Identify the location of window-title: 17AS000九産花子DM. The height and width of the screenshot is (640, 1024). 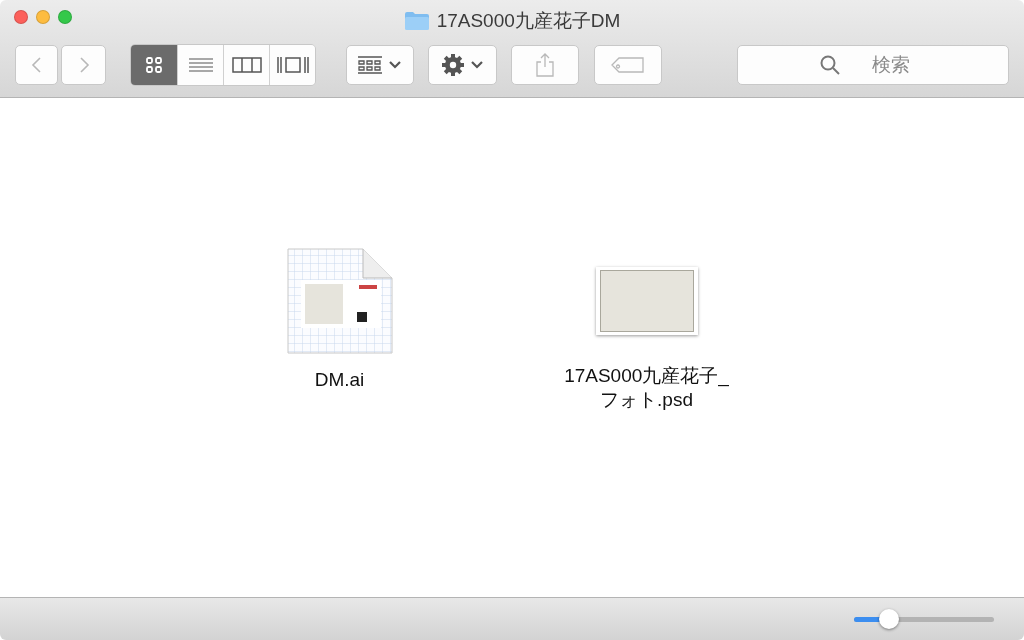
(528, 21).